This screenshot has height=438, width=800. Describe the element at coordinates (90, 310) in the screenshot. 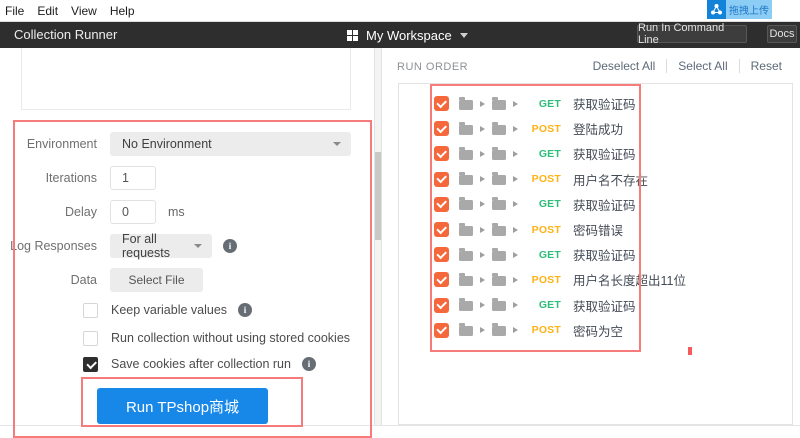

I see `keep-variable-values-checkbox` at that location.